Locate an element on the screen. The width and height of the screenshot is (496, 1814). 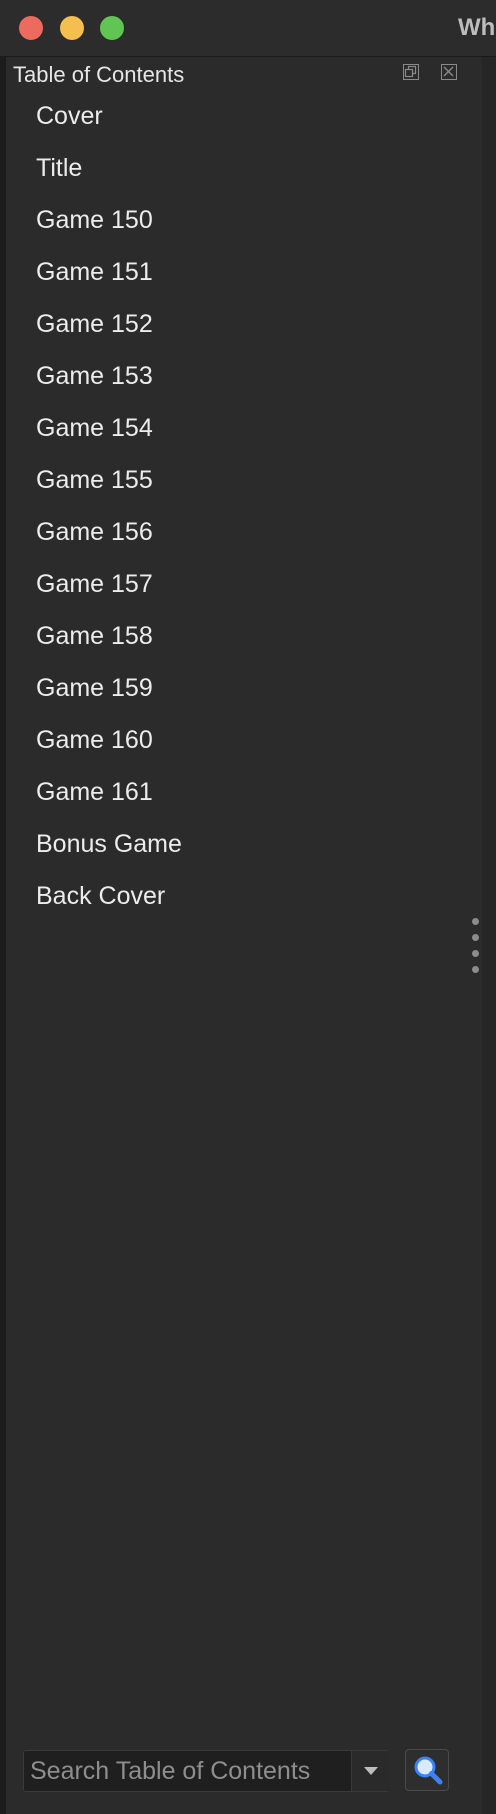
panel-header: Table of Contents is located at coordinates (244, 74).